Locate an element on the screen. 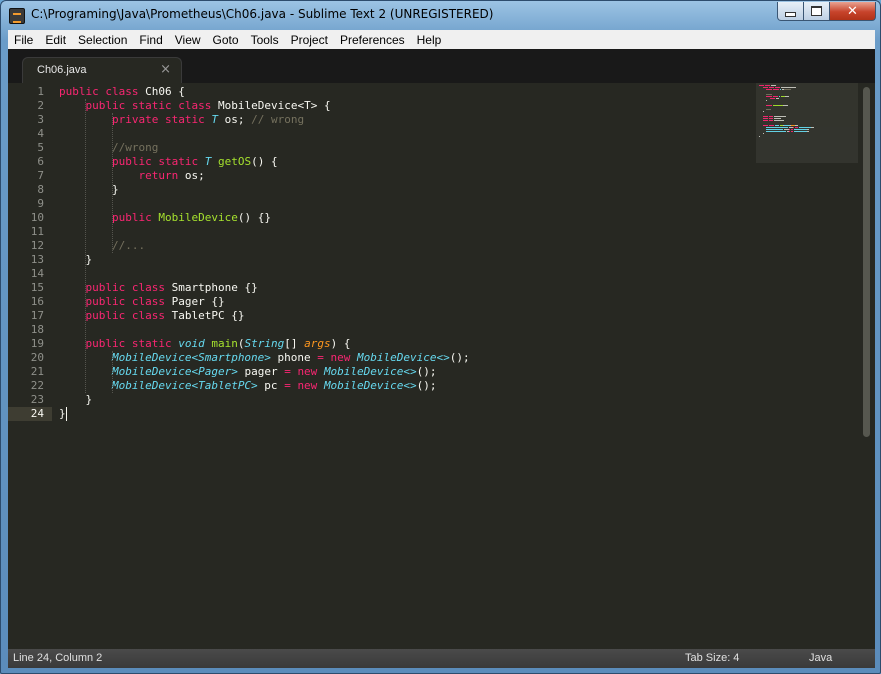 This screenshot has width=881, height=674. code-token: T is located at coordinates (214, 119).